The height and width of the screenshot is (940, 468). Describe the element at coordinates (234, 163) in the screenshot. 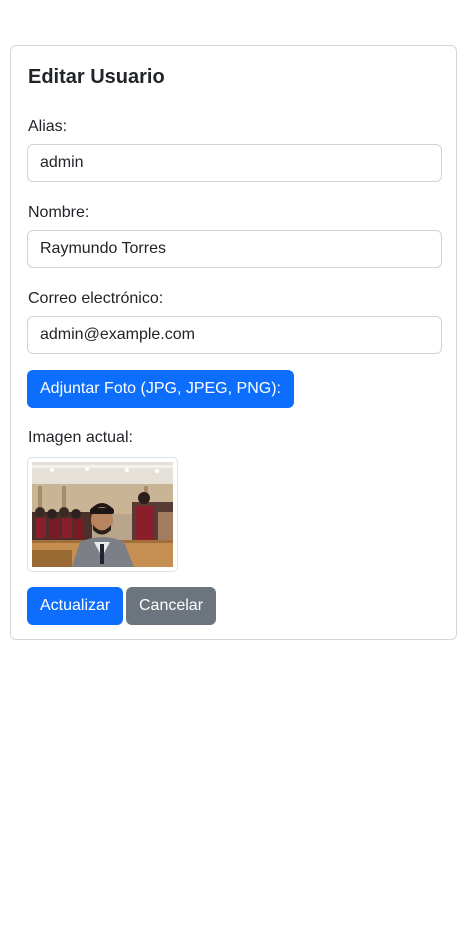

I see `alias-field` at that location.